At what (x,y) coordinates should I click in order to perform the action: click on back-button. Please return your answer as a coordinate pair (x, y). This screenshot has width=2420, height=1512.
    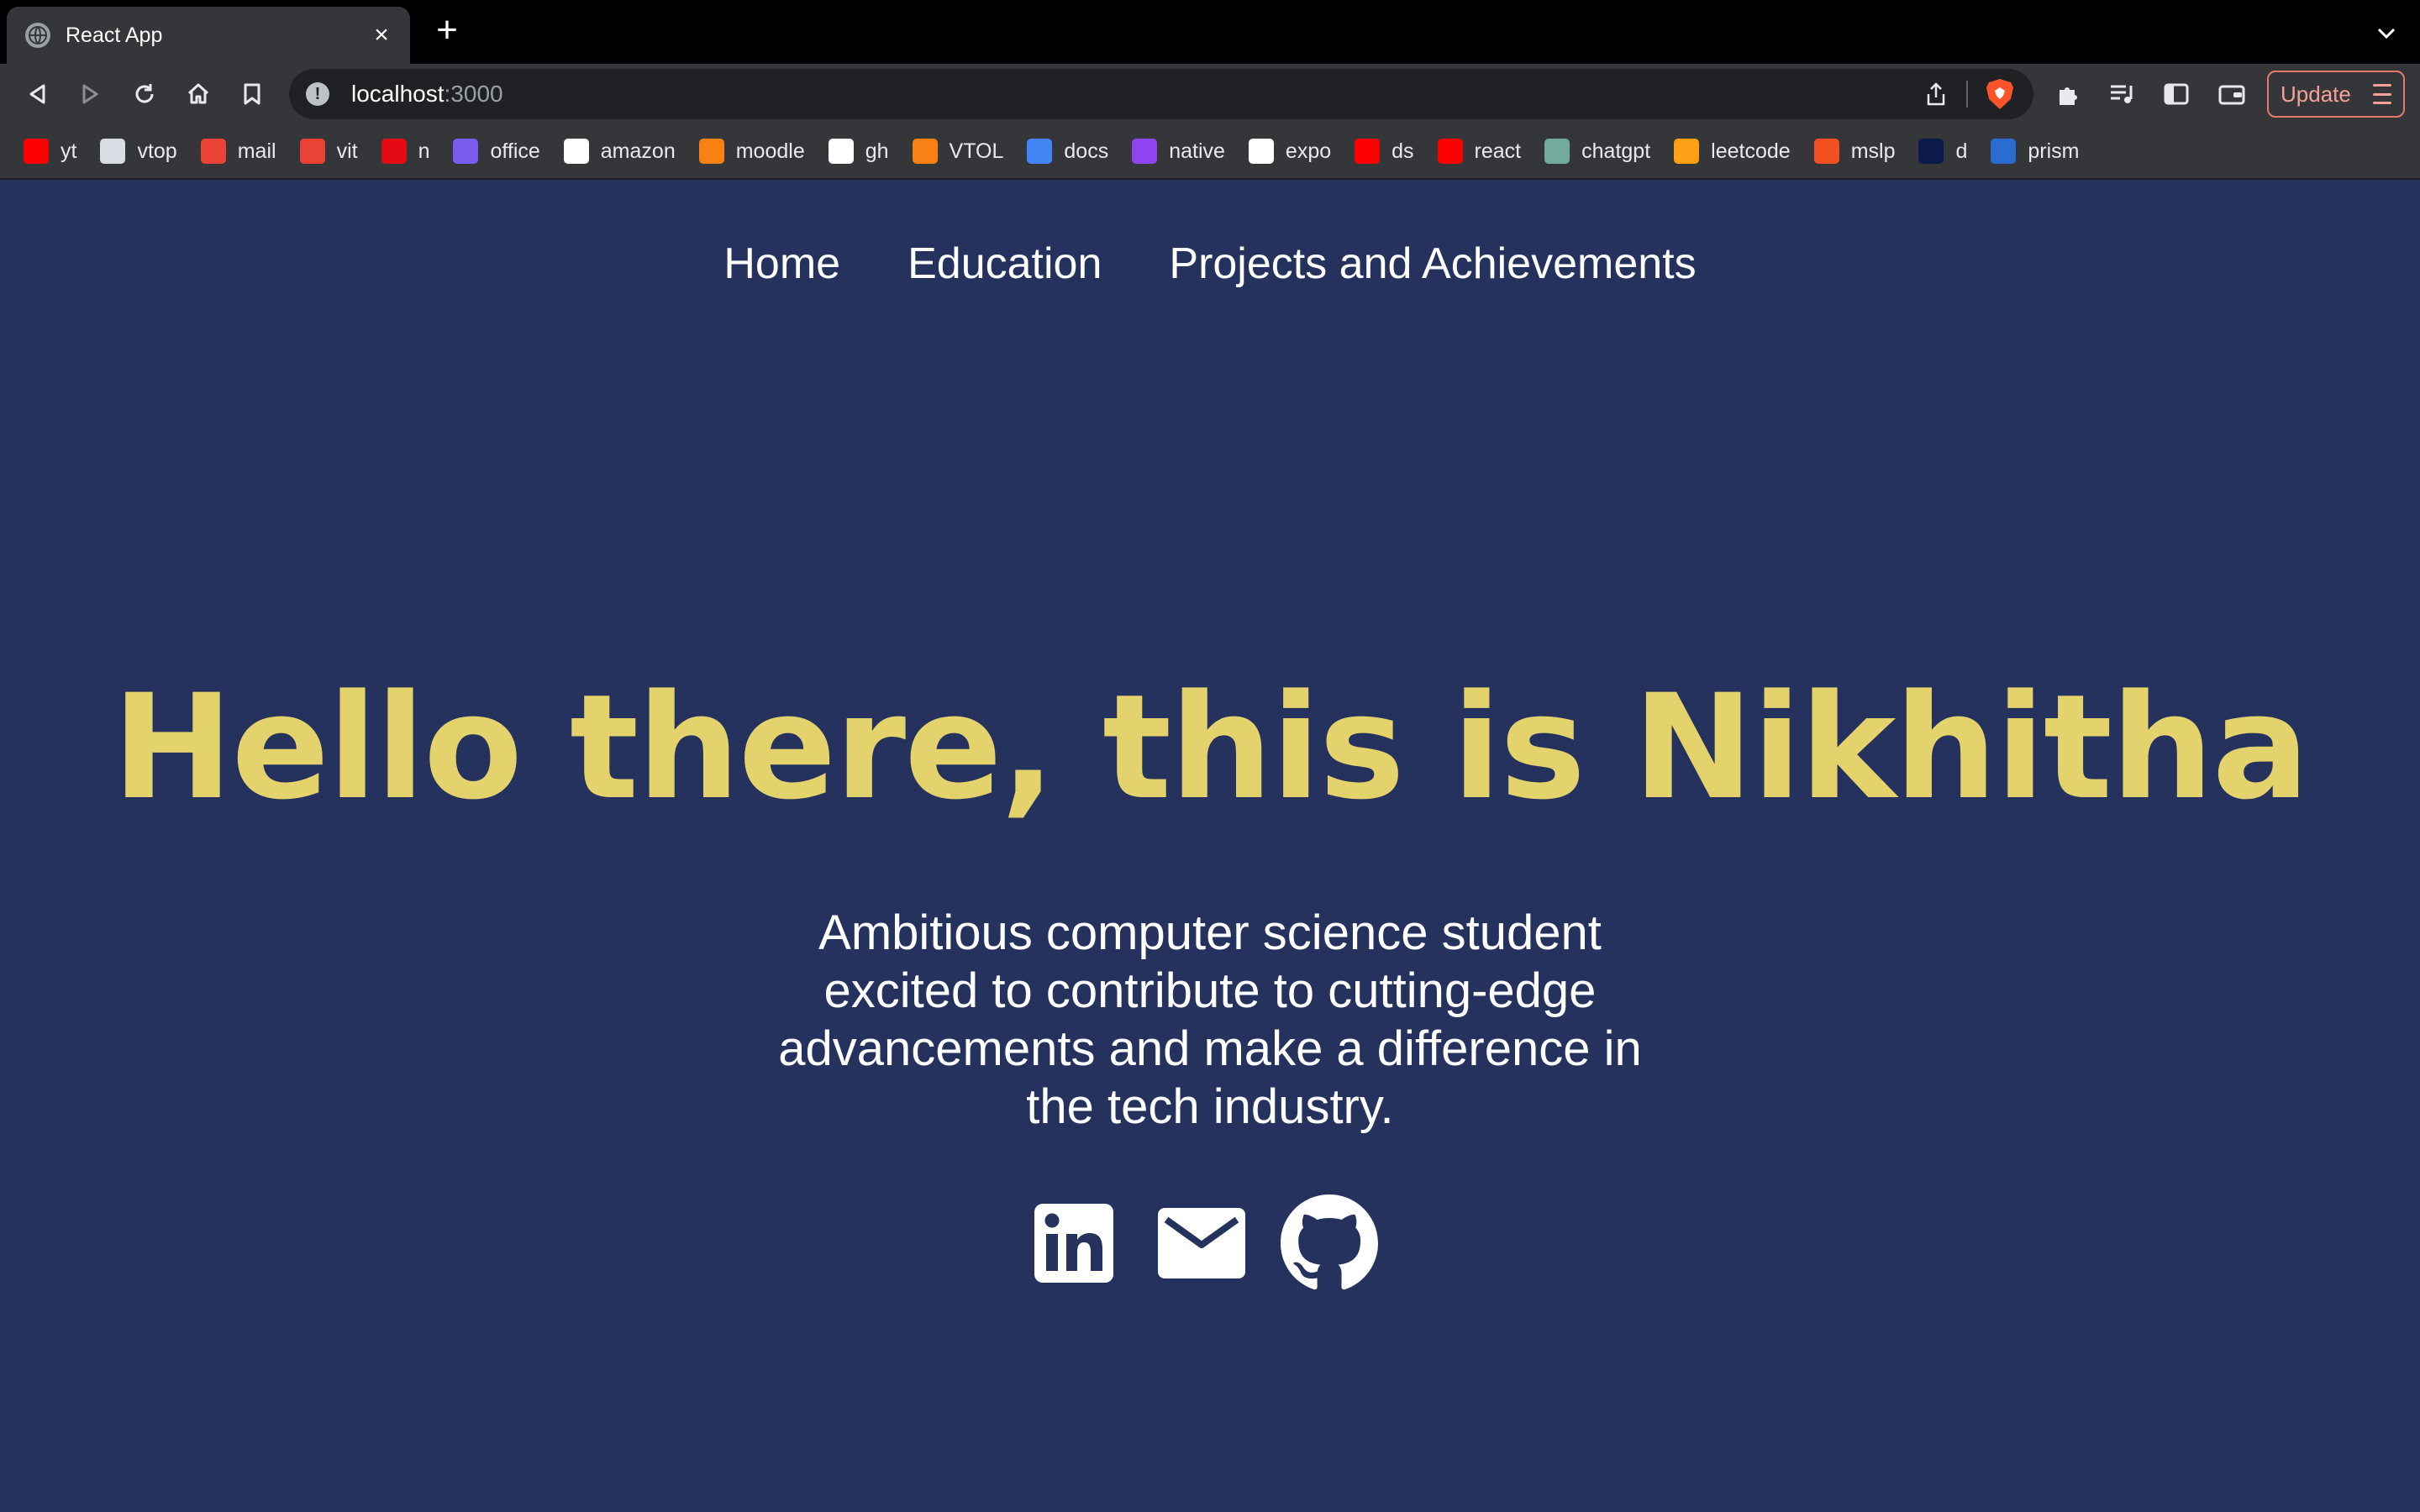
    Looking at the image, I should click on (37, 94).